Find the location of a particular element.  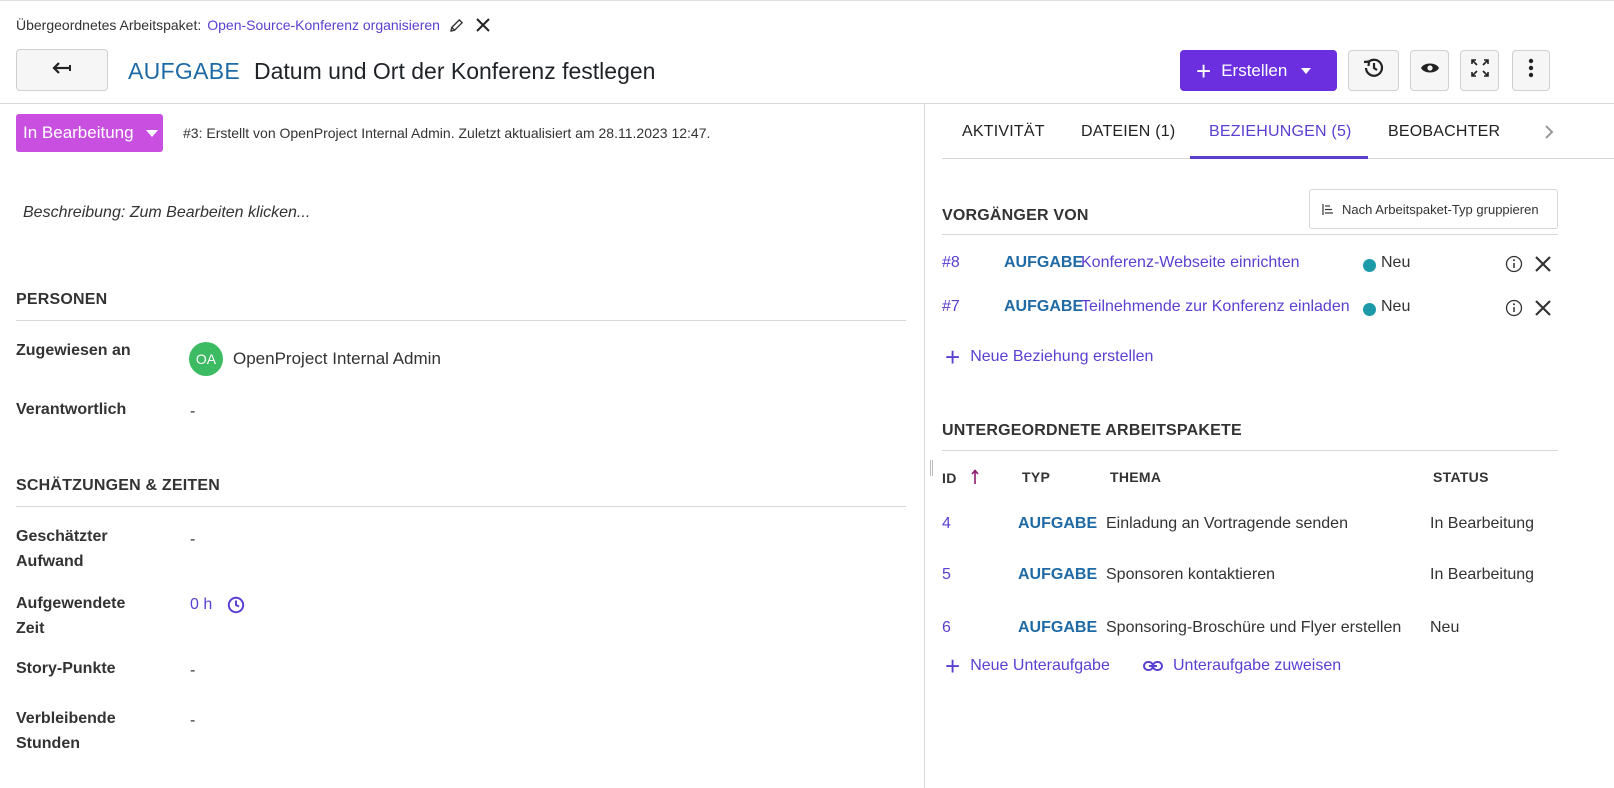

link-icon is located at coordinates (1153, 666).